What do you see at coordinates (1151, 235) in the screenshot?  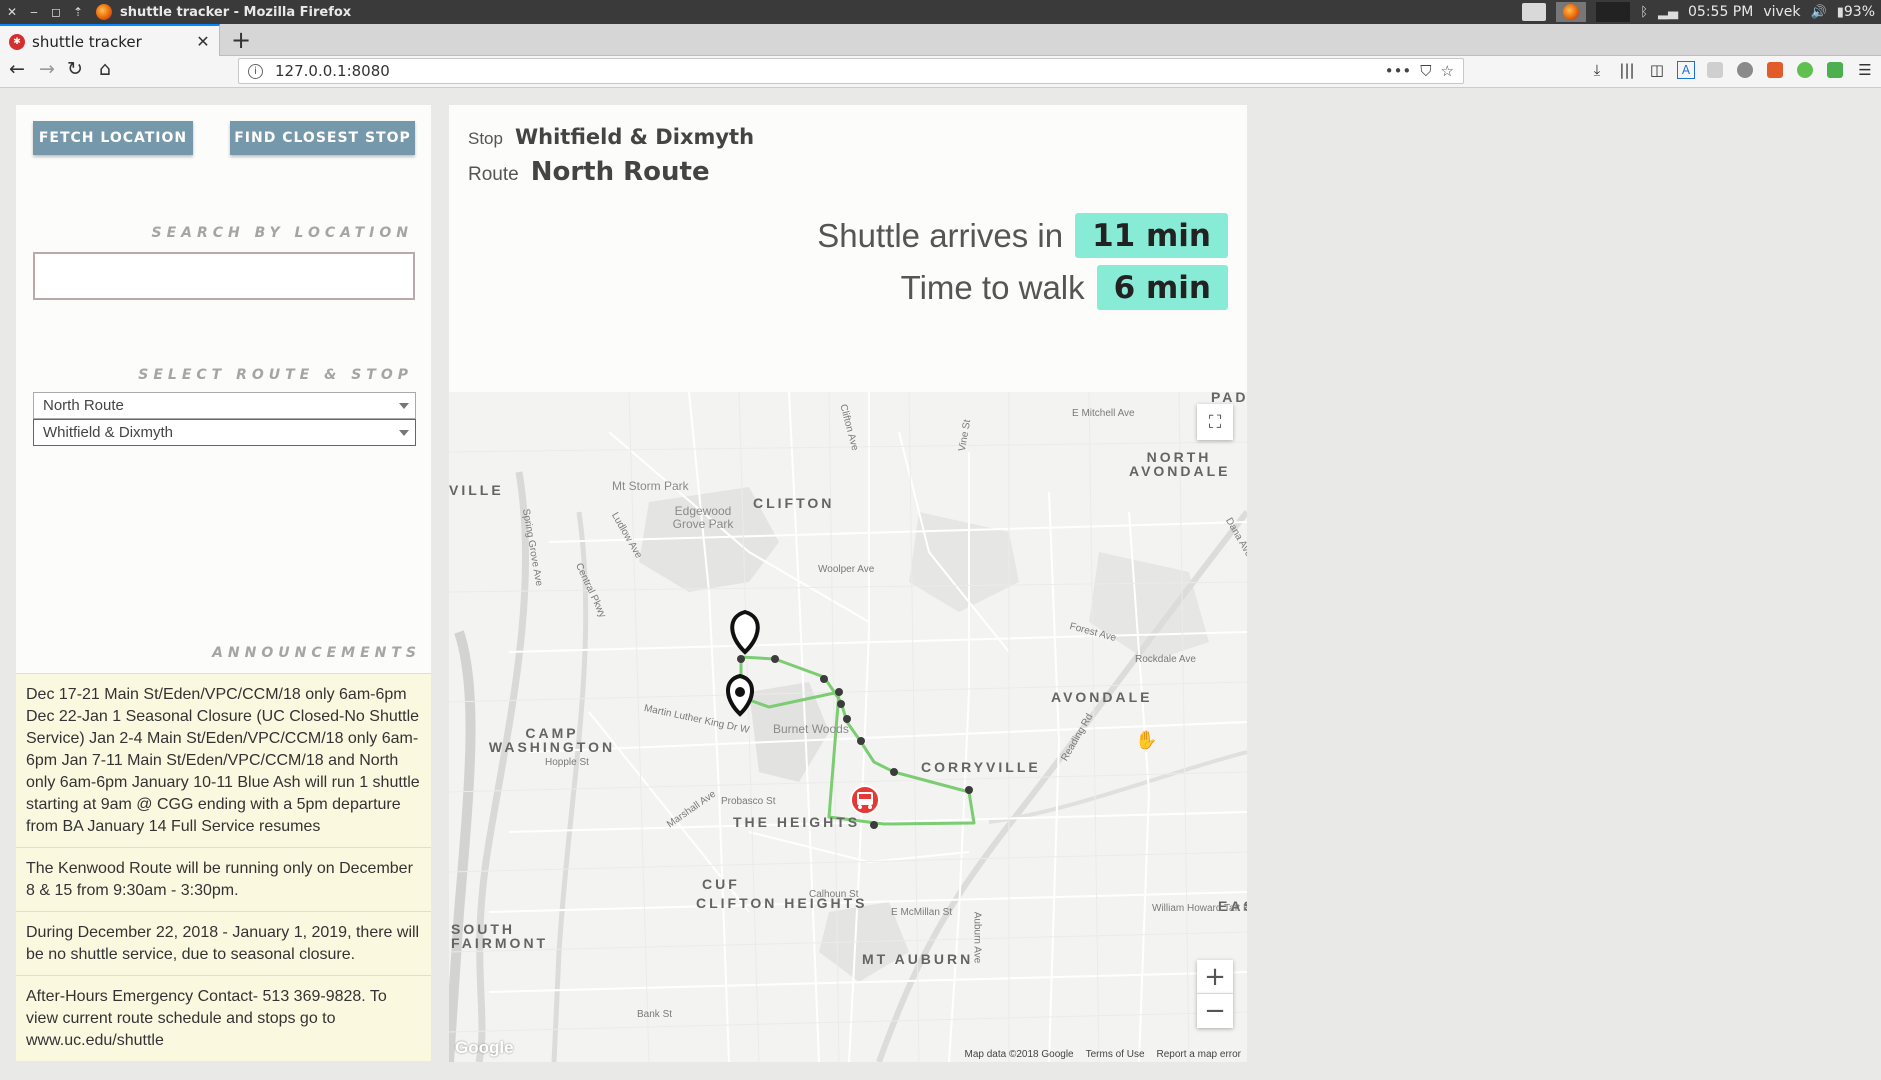 I see `arrives-badge: 11 min` at bounding box center [1151, 235].